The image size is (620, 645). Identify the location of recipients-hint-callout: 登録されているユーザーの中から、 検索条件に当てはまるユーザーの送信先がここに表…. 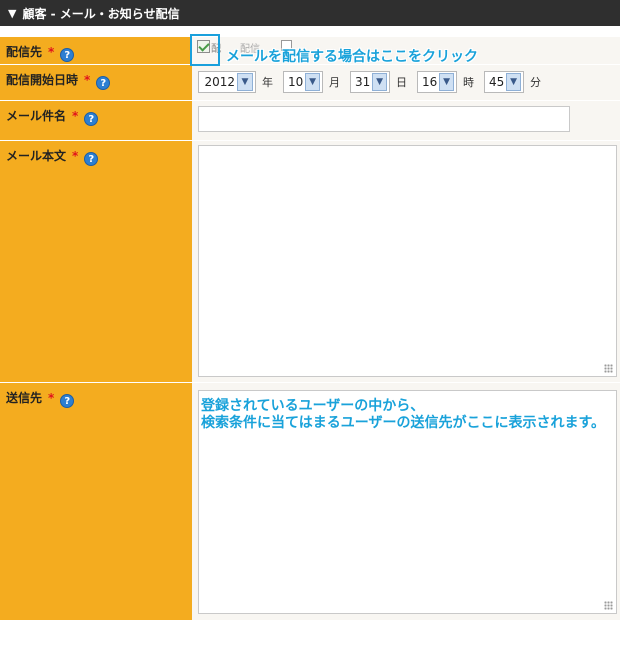
(403, 415).